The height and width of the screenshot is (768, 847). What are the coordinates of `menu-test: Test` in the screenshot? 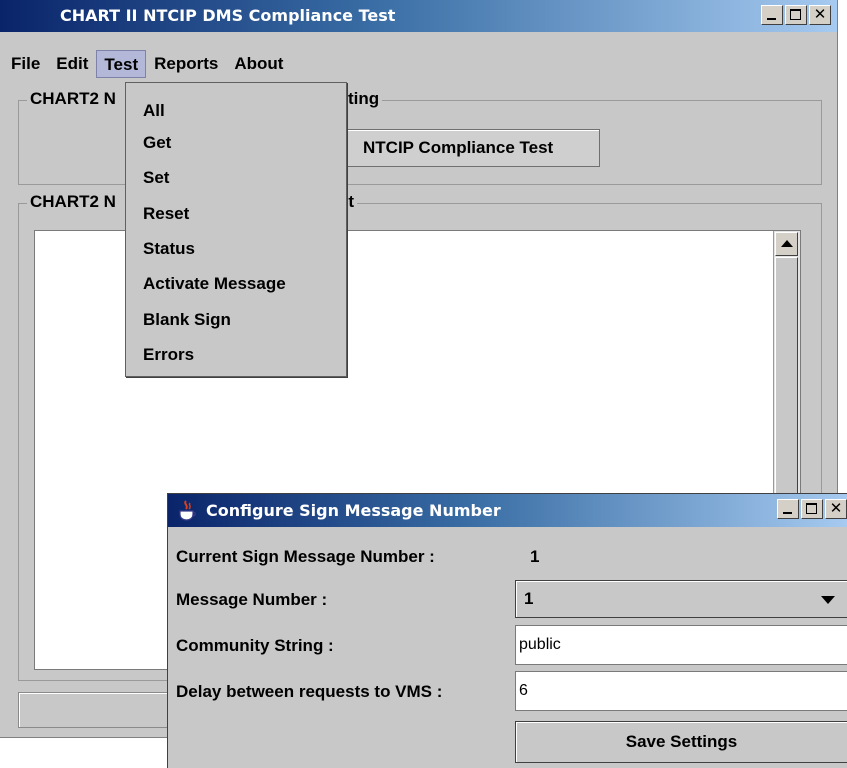 It's located at (121, 64).